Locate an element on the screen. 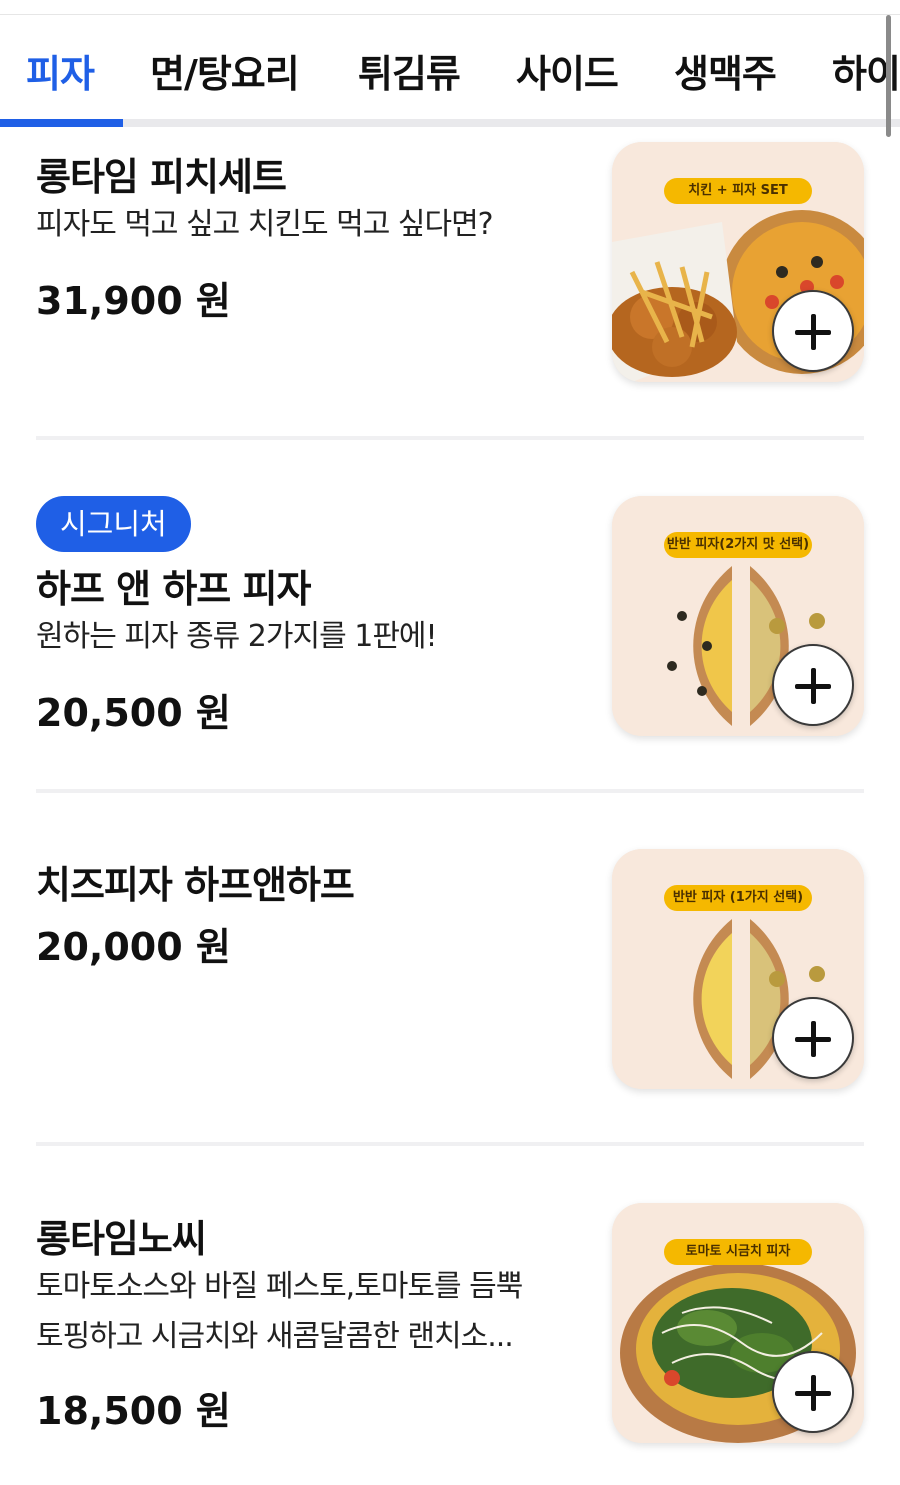 The width and height of the screenshot is (900, 1485). item-description: 원하는 피자 종류 2가지를 1판에! is located at coordinates (237, 636).